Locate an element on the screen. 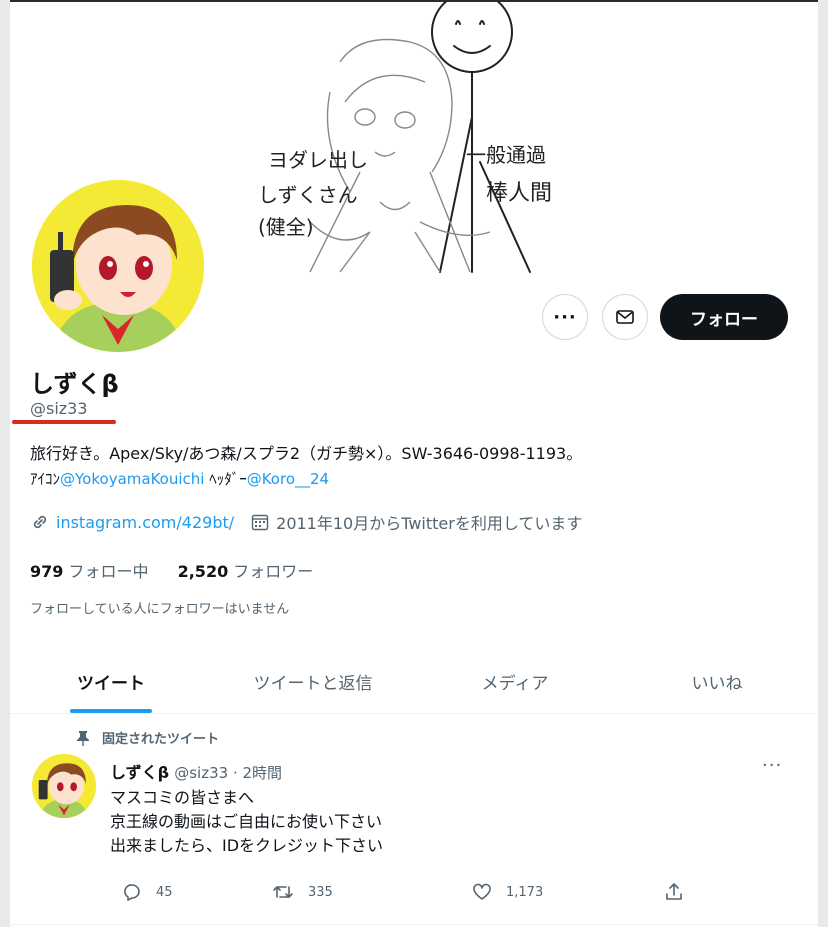 The height and width of the screenshot is (927, 828). profile-avatar is located at coordinates (118, 266).